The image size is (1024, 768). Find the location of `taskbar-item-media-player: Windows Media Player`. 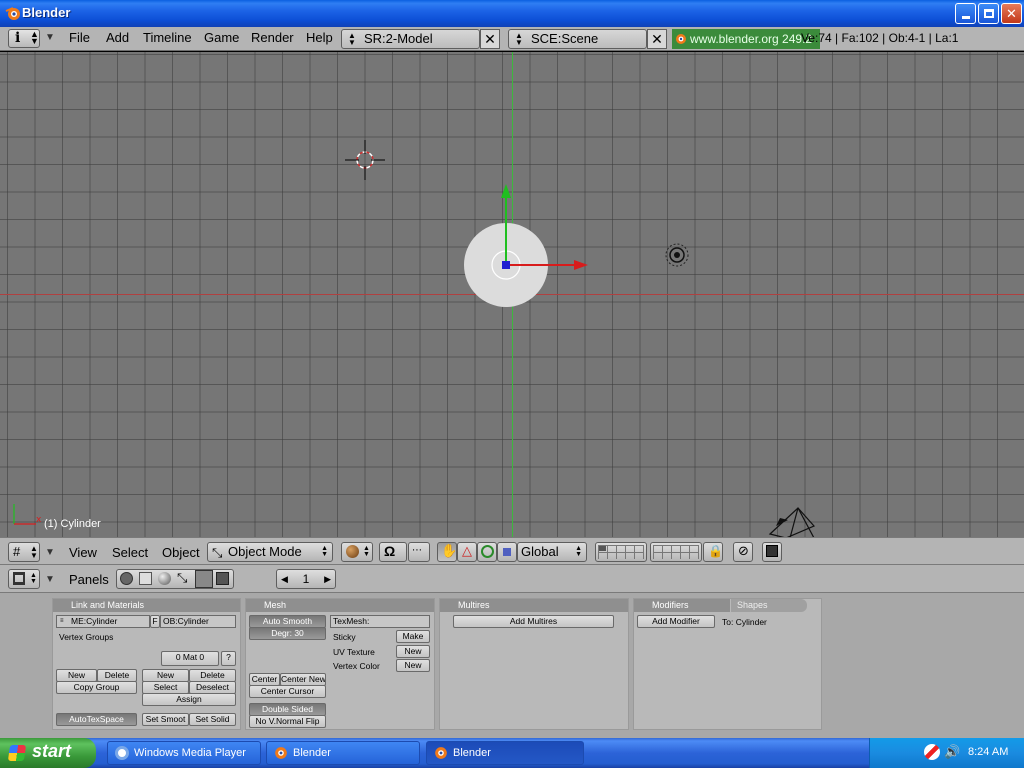

taskbar-item-media-player: Windows Media Player is located at coordinates (184, 753).